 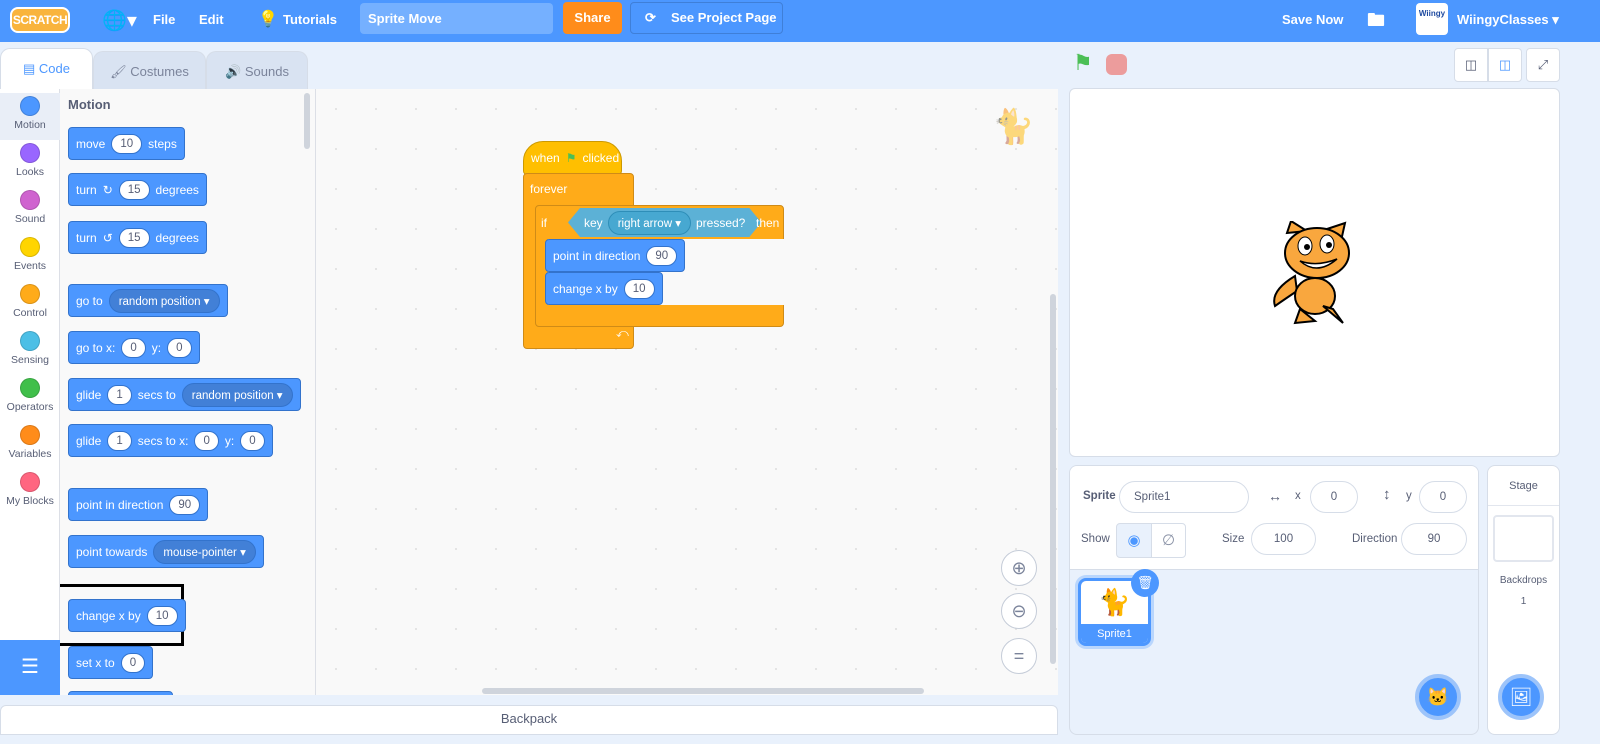 What do you see at coordinates (1116, 64) in the screenshot?
I see `stop-icon` at bounding box center [1116, 64].